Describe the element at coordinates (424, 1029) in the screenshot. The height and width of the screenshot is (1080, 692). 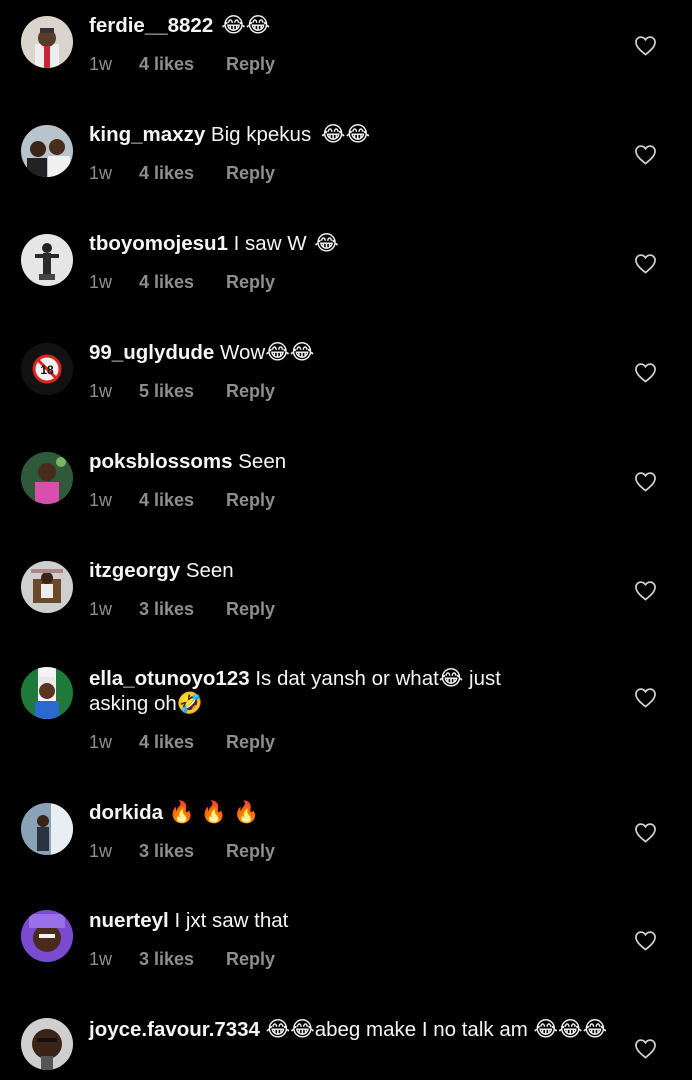
I see `comment-body-continued: abeg make I no talk am` at that location.